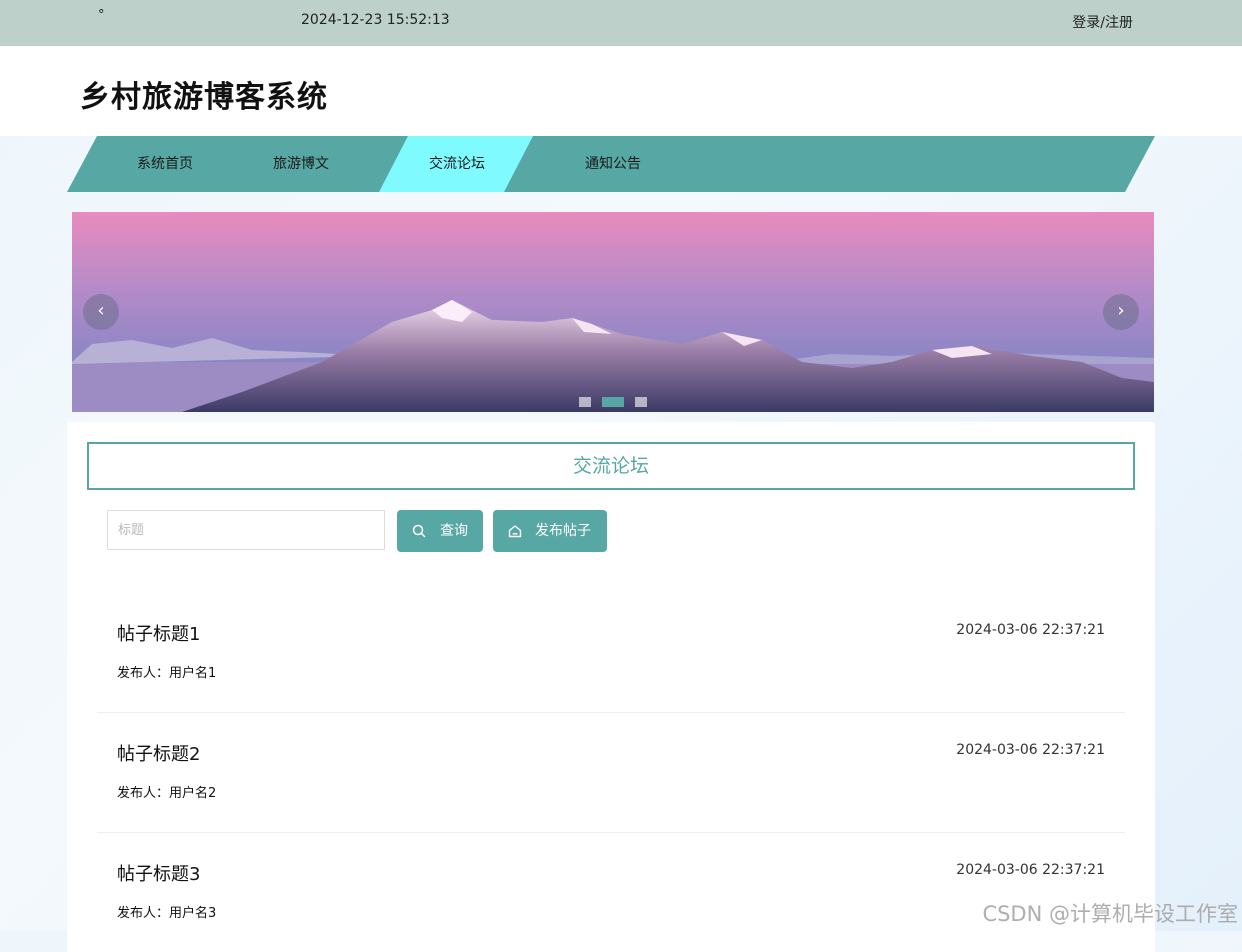 Image resolution: width=1242 pixels, height=952 pixels. Describe the element at coordinates (457, 164) in the screenshot. I see `nav-item-forum: 交流论坛` at that location.